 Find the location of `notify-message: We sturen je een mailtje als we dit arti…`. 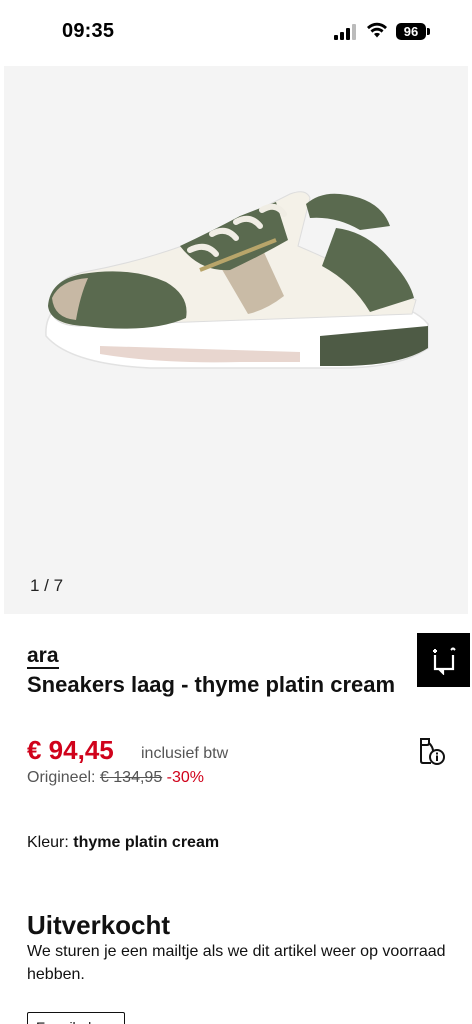

notify-message: We sturen je een mailtje als we dit arti… is located at coordinates (236, 963).